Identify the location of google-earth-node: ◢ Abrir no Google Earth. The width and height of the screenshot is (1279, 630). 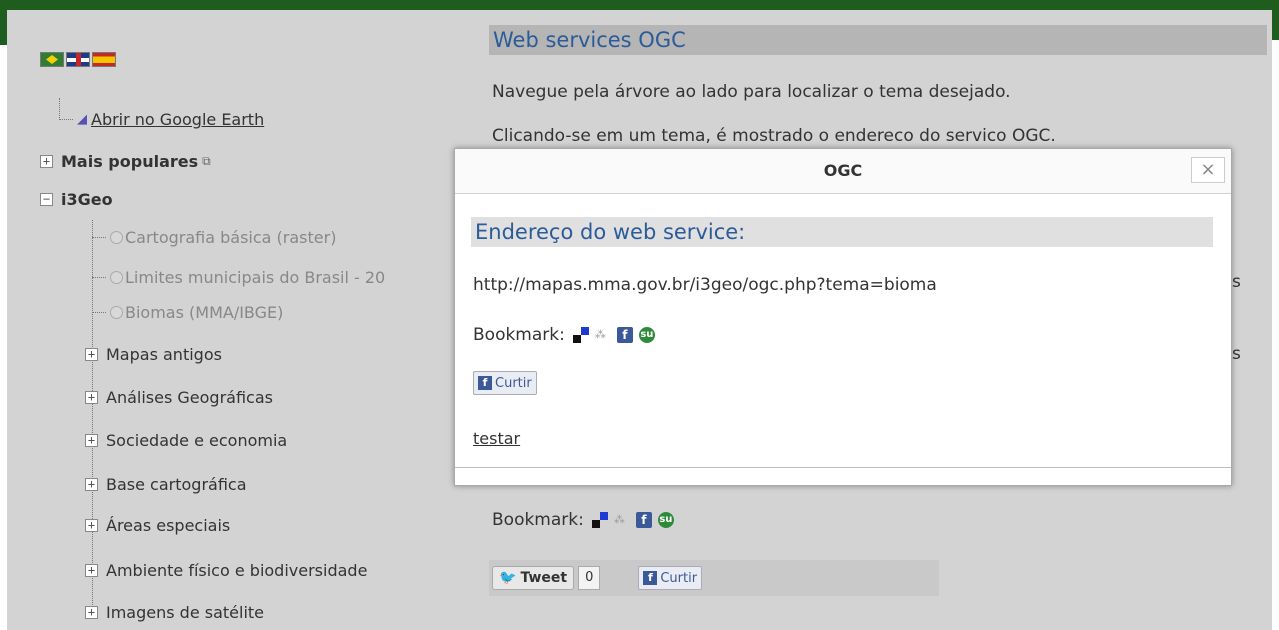
(161, 119).